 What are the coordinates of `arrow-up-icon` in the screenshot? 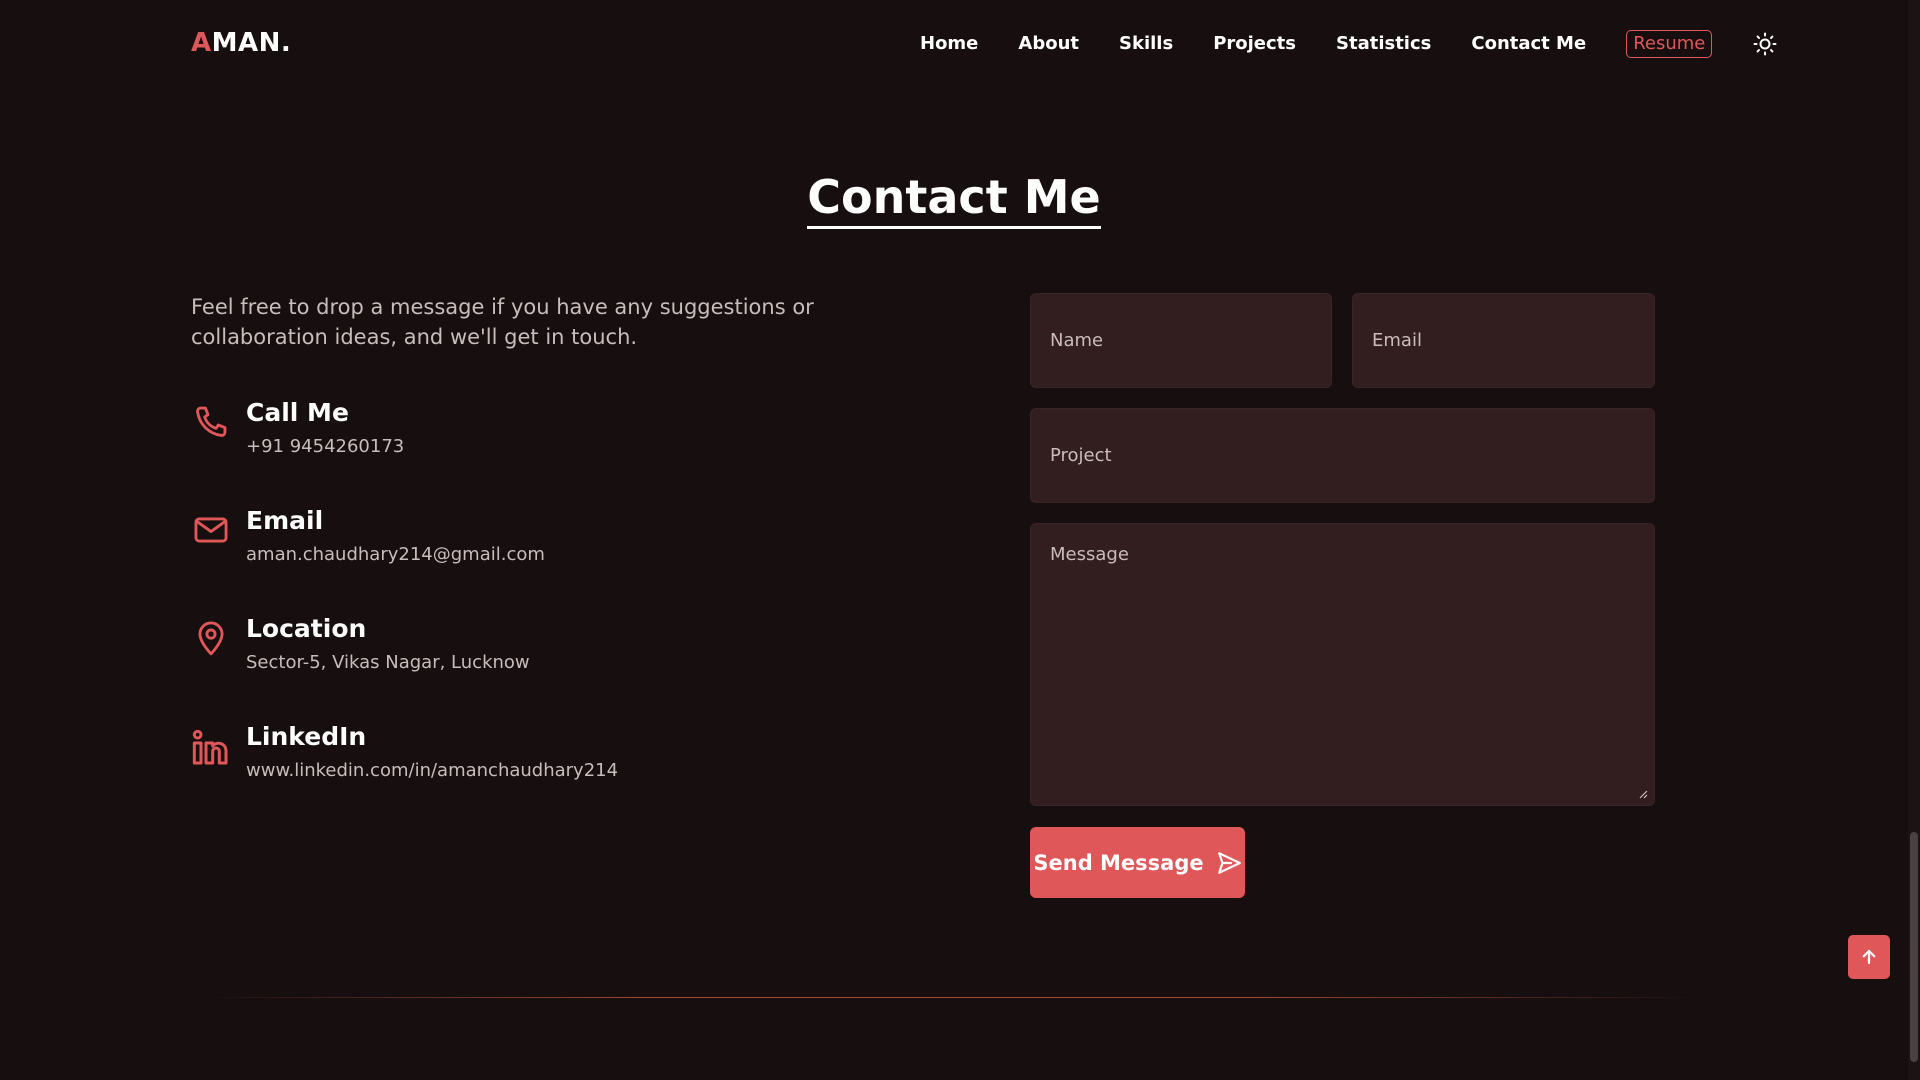 It's located at (1869, 957).